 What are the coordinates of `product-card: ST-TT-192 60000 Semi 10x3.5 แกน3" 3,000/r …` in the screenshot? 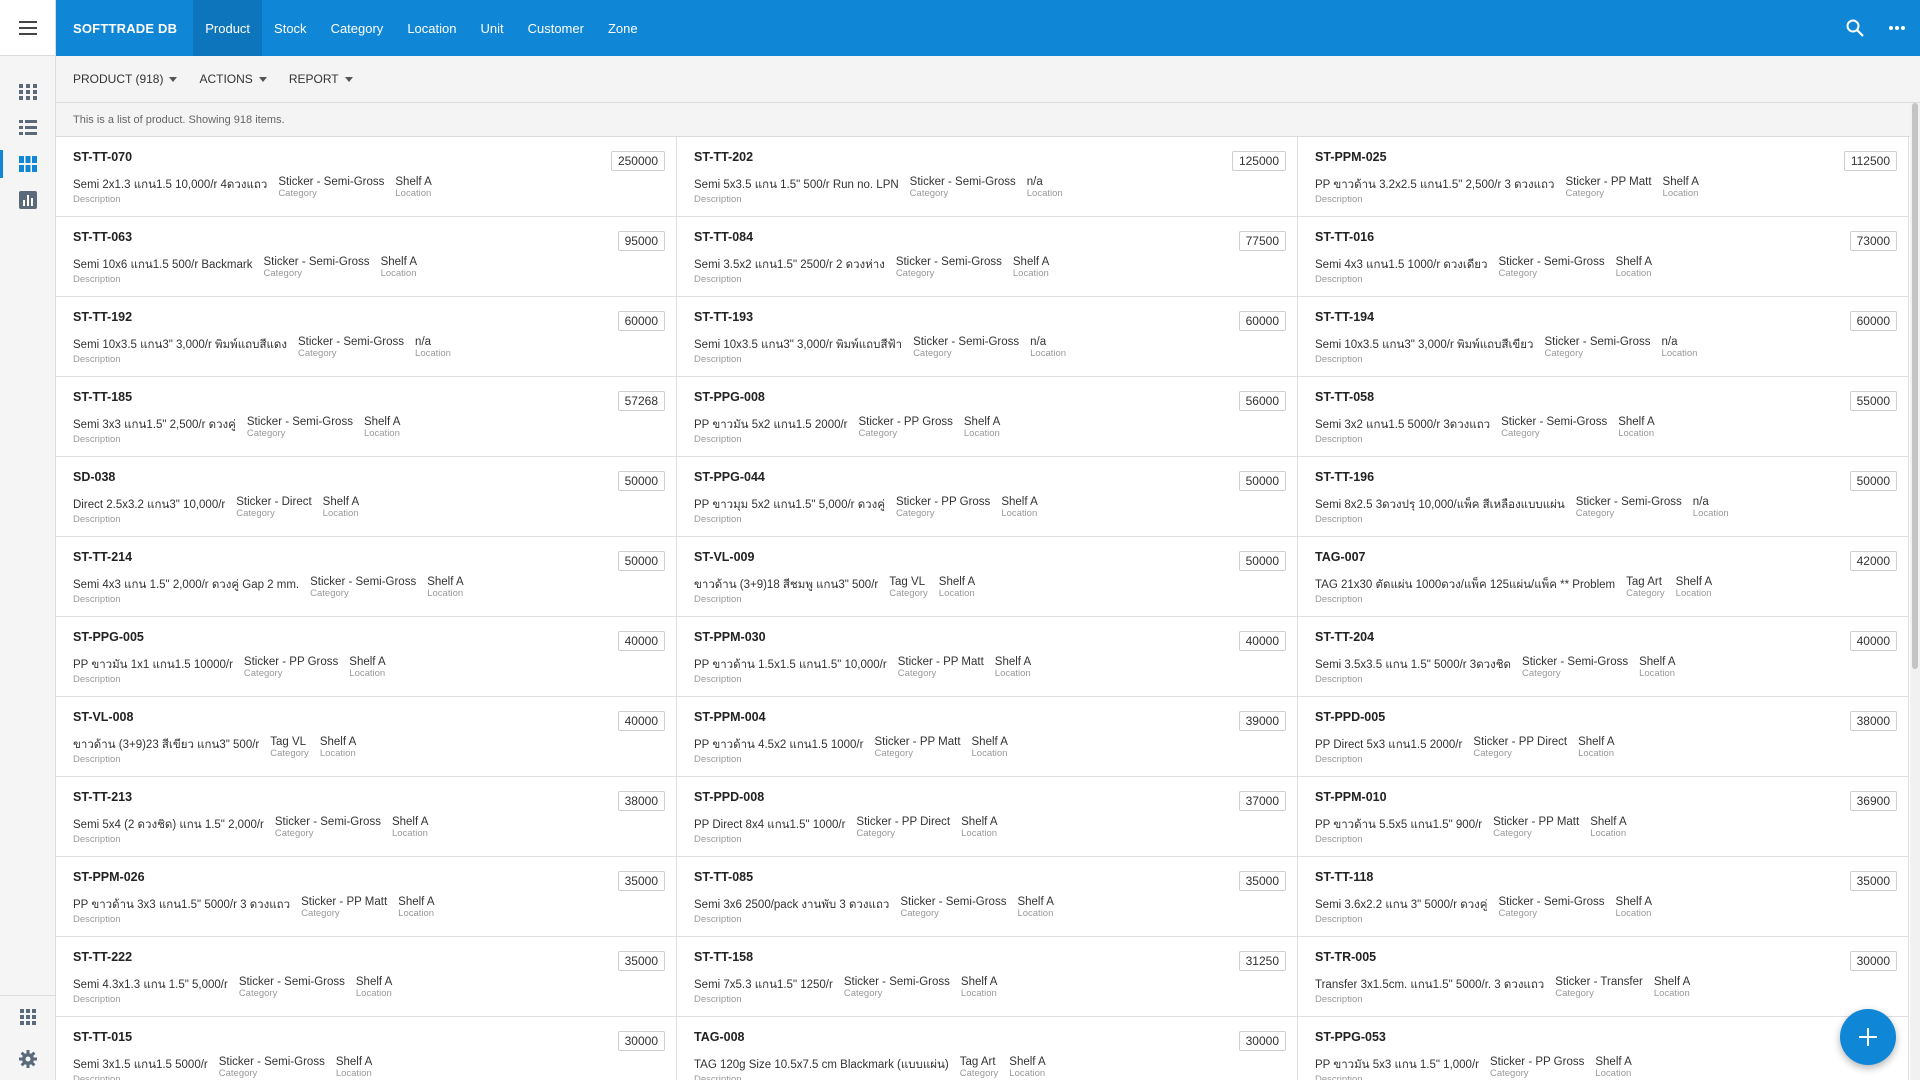 It's located at (366, 337).